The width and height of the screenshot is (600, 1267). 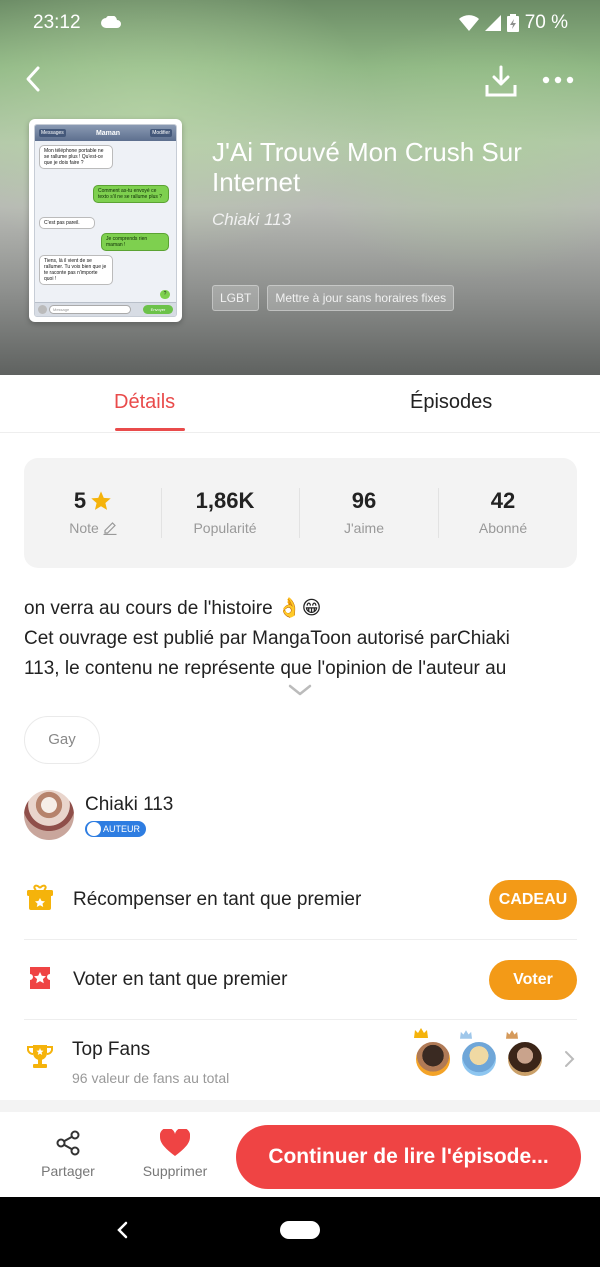 I want to click on tab-episodes: Épisodes, so click(x=451, y=402).